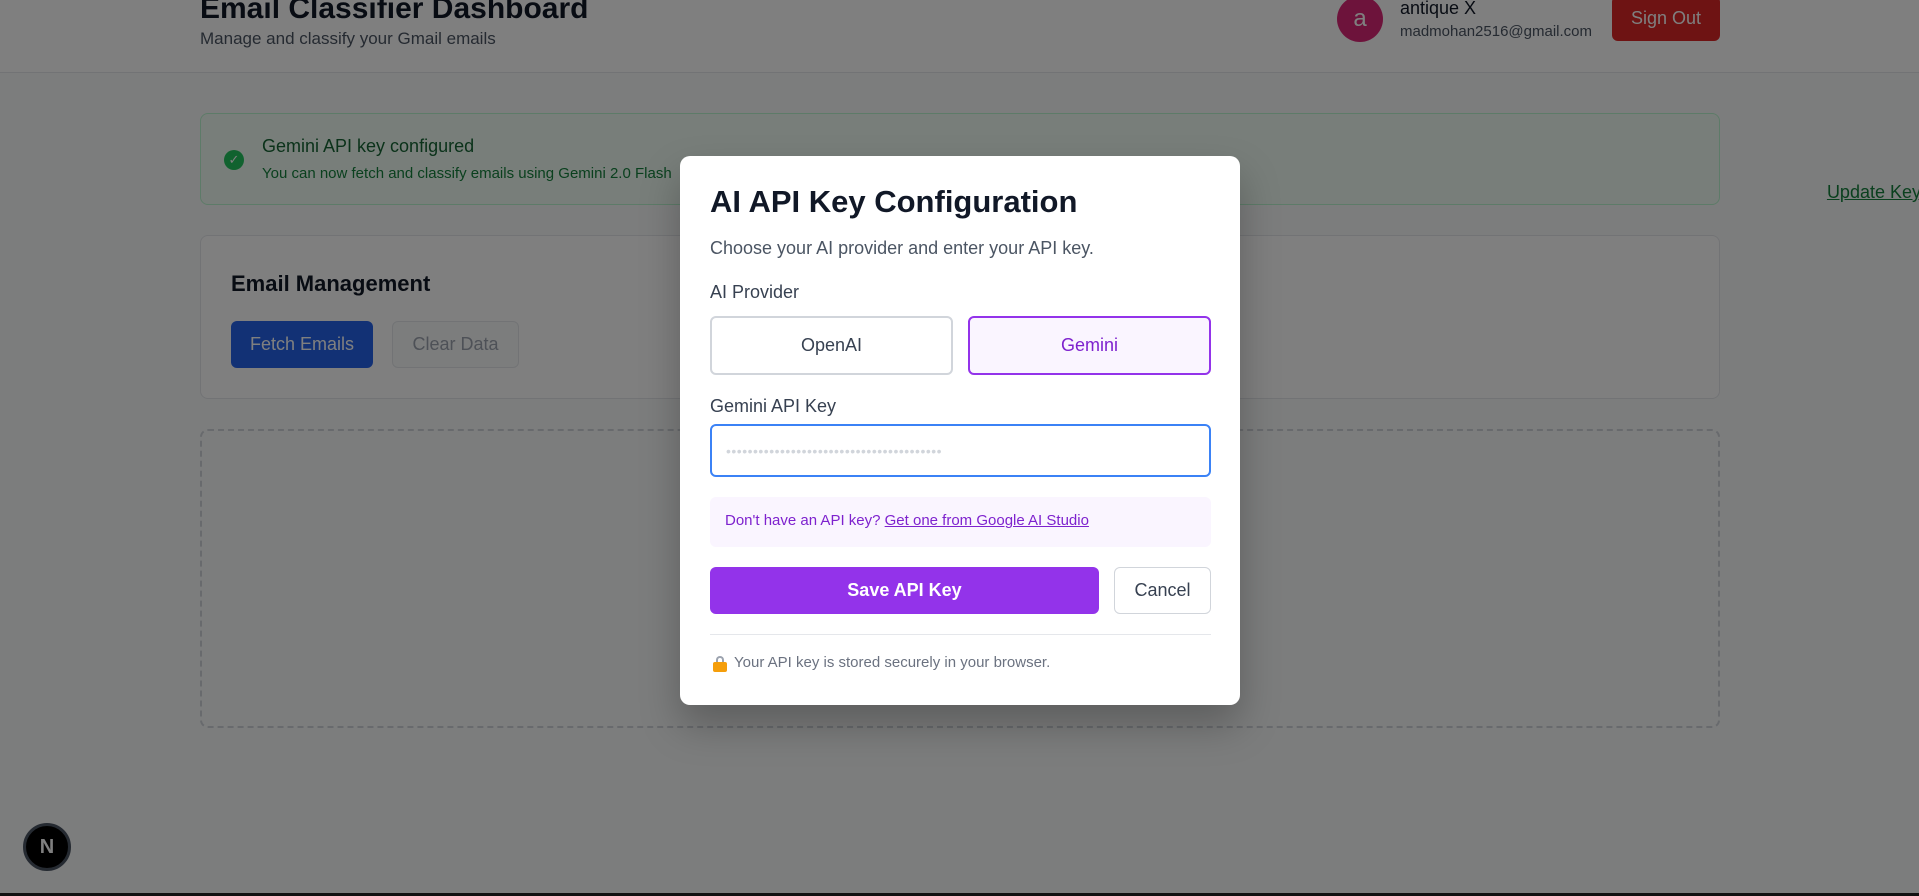  Describe the element at coordinates (720, 664) in the screenshot. I see `lock-icon` at that location.